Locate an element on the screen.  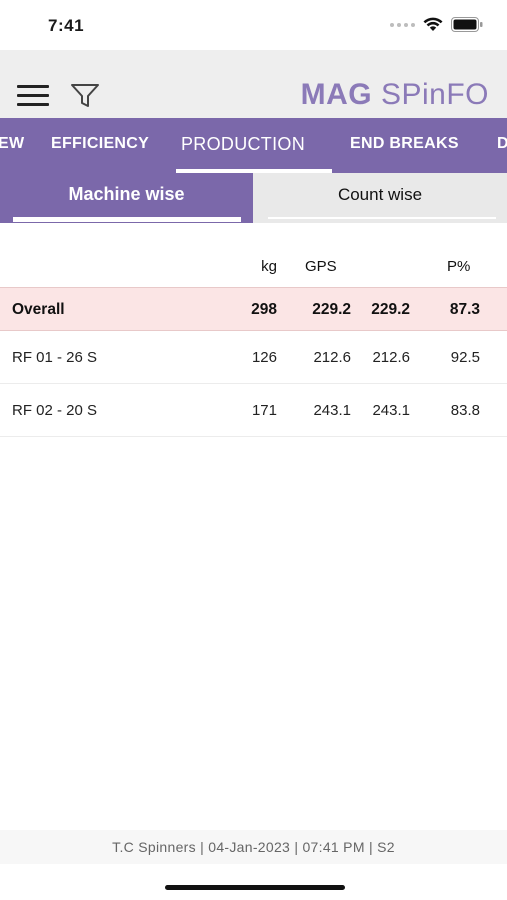
machine-wise-button: Machine wise is located at coordinates (126, 198).